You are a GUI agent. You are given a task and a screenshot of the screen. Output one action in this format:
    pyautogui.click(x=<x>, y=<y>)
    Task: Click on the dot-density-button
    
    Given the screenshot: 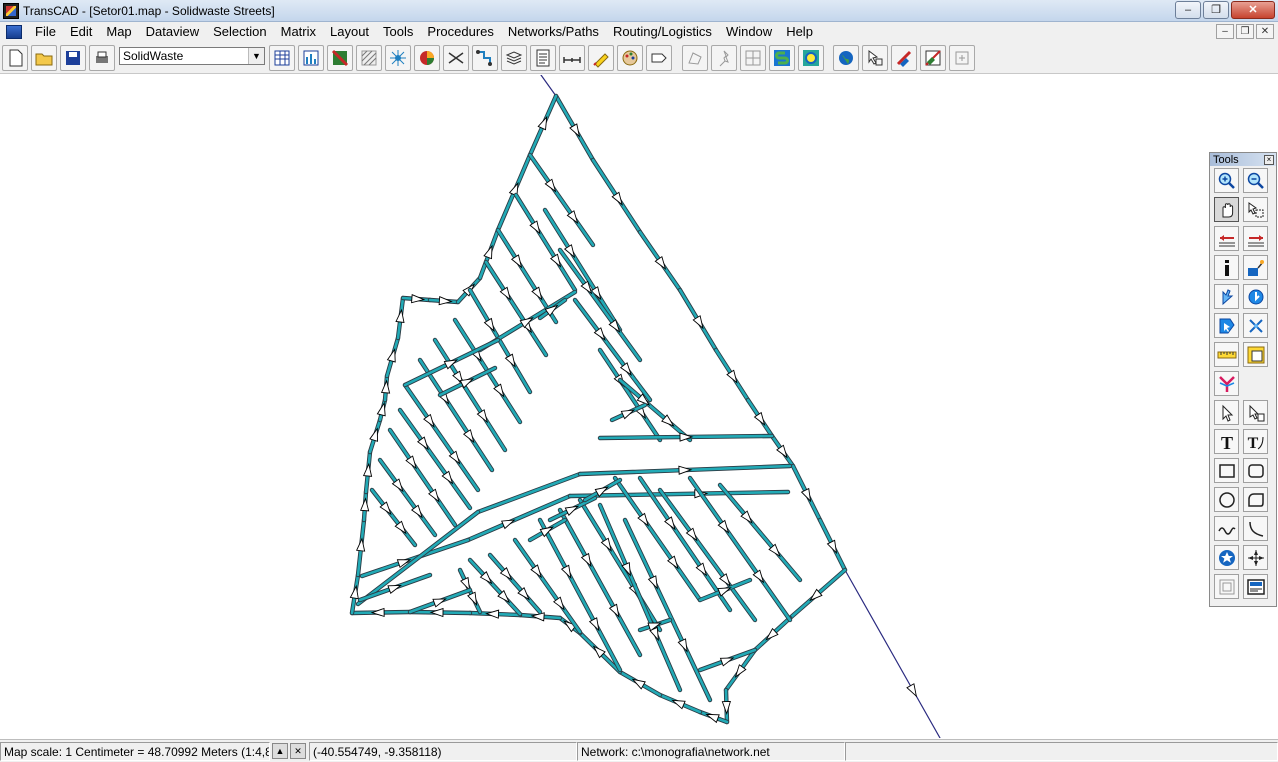 What is the action you would take?
    pyautogui.click(x=398, y=58)
    